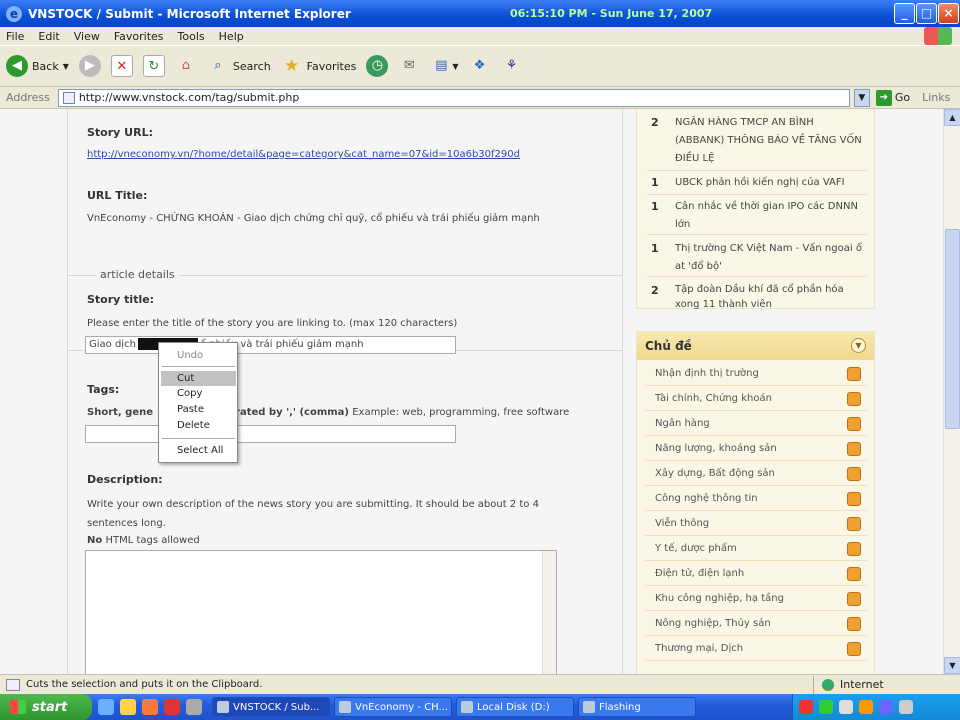 This screenshot has height=720, width=960. What do you see at coordinates (172, 707) in the screenshot?
I see `quicklaunch-app-icon` at bounding box center [172, 707].